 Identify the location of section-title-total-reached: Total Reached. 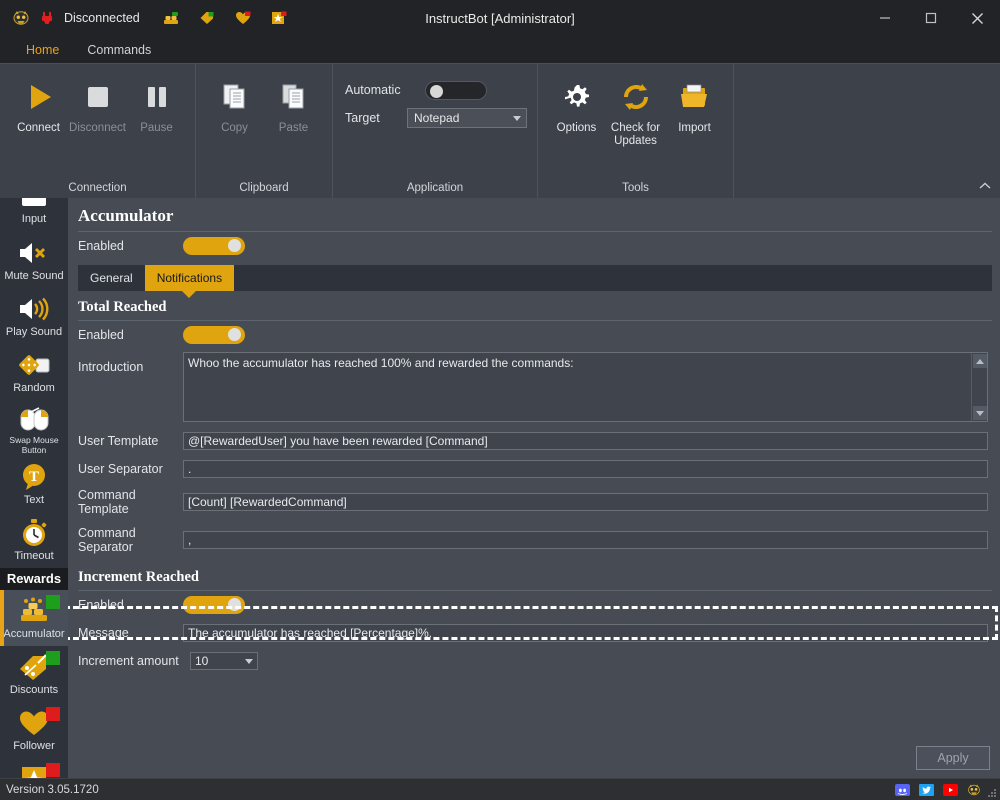
(122, 307).